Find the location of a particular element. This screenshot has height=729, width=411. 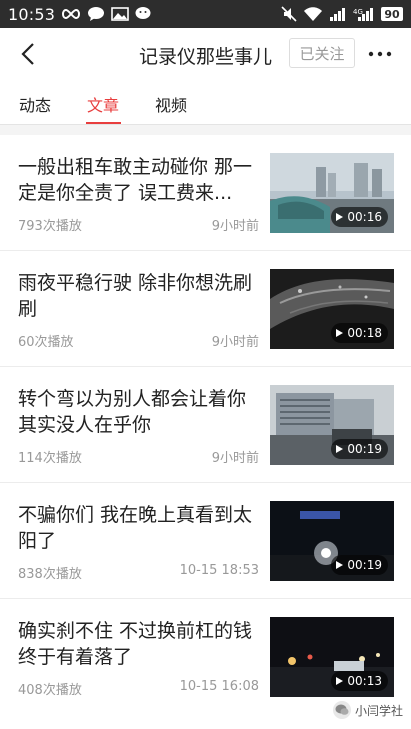

duration-badge: 00:16 is located at coordinates (359, 217).